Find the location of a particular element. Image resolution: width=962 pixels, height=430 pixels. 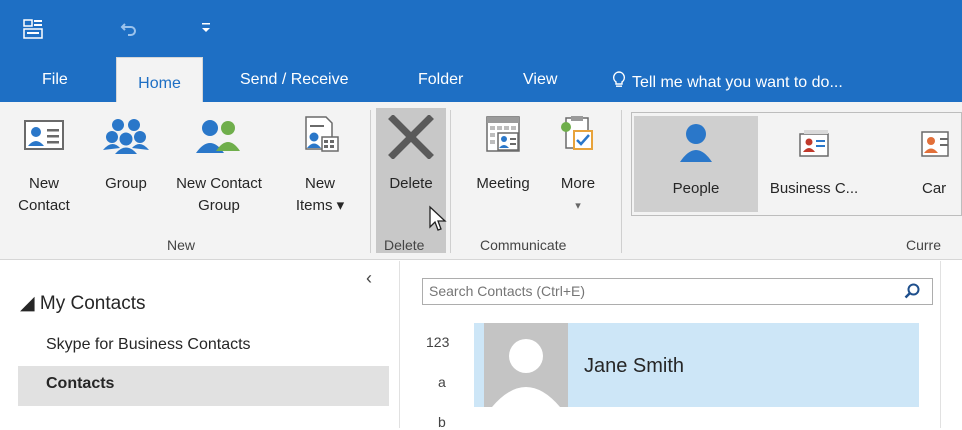

view-card-button: Car is located at coordinates (938, 160).